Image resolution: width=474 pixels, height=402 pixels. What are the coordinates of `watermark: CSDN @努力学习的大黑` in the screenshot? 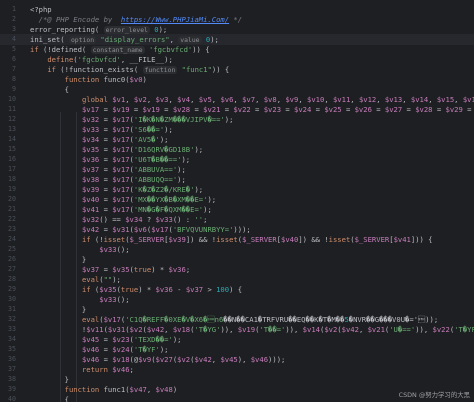 It's located at (434, 395).